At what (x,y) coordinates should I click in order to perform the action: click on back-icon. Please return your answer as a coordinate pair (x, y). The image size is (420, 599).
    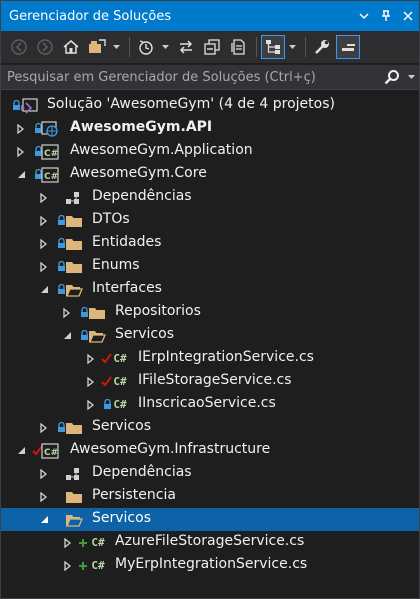
    Looking at the image, I should click on (19, 47).